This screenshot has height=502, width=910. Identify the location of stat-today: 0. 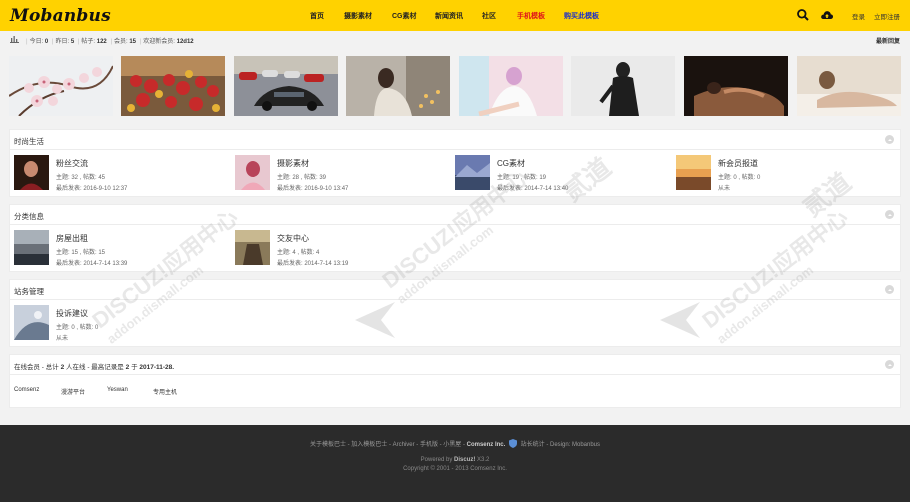
(46, 42).